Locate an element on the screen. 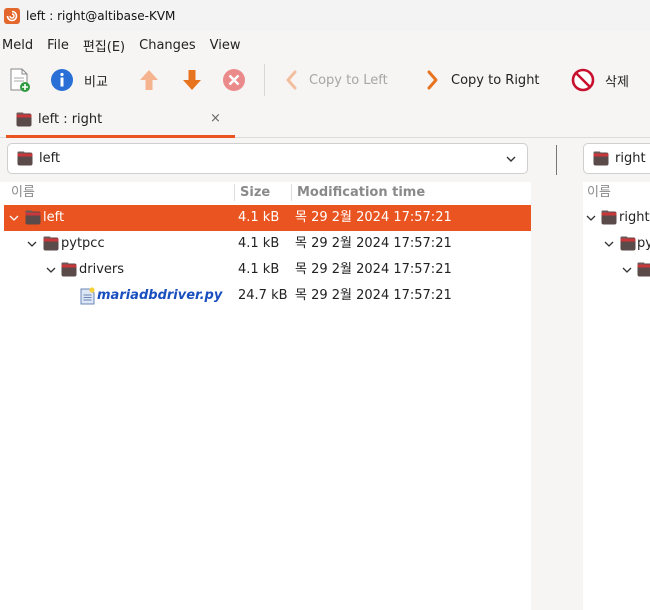 This screenshot has width=650, height=610. compare-label: 비교 is located at coordinates (96, 82).